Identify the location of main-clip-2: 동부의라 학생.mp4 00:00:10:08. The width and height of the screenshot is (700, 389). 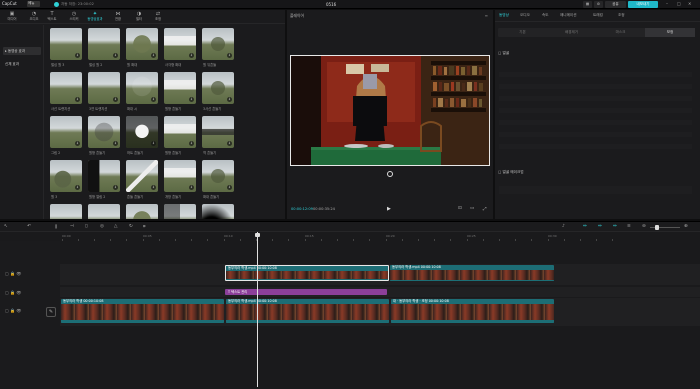
(307, 311).